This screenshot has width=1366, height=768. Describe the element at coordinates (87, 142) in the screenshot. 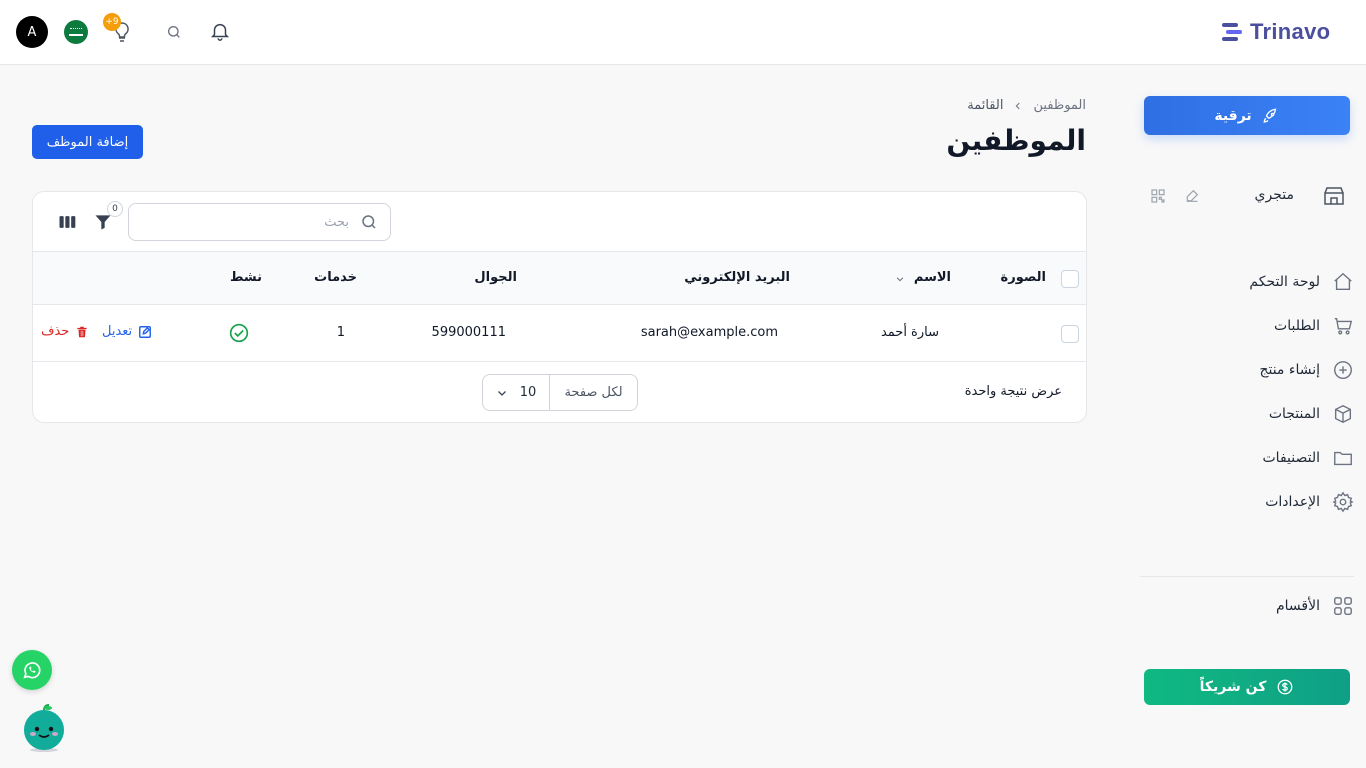

I see `add-employee-button: إضافة الموظف` at that location.